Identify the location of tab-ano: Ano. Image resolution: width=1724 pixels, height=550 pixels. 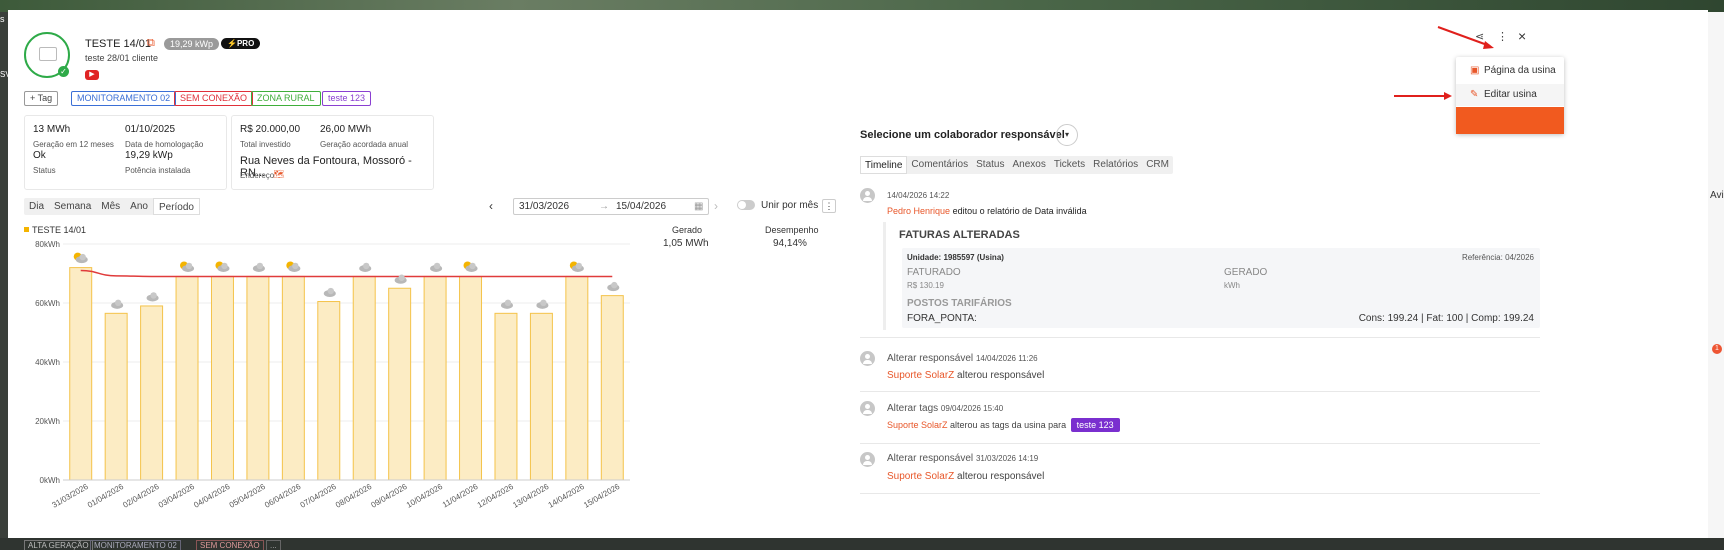
(139, 206).